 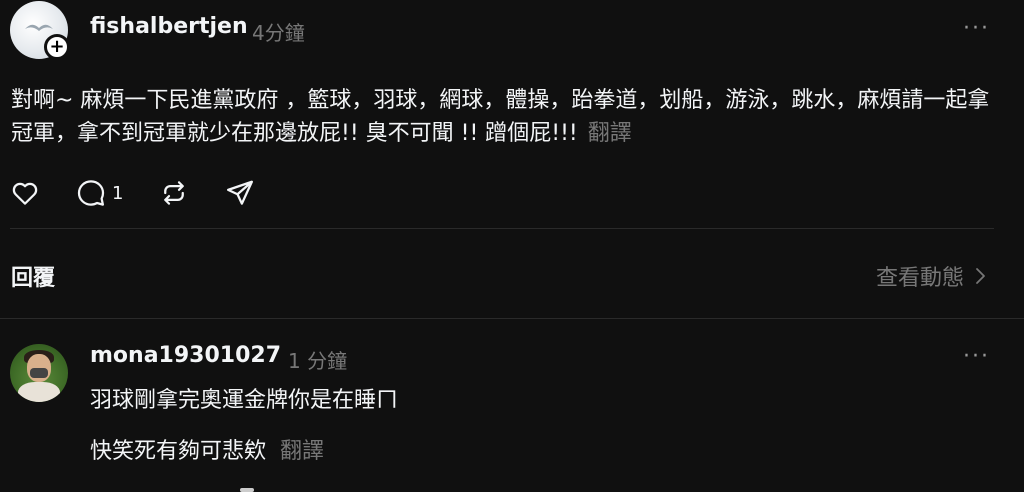 I want to click on heart-icon, so click(x=25, y=193).